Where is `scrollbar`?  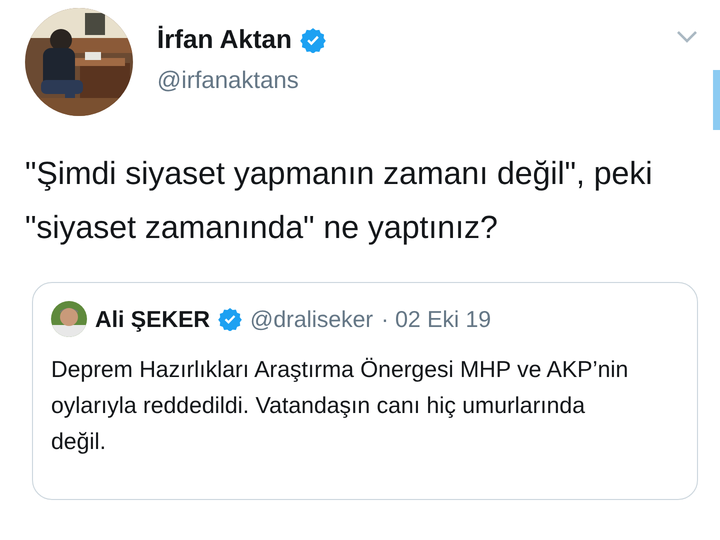
scrollbar is located at coordinates (716, 100).